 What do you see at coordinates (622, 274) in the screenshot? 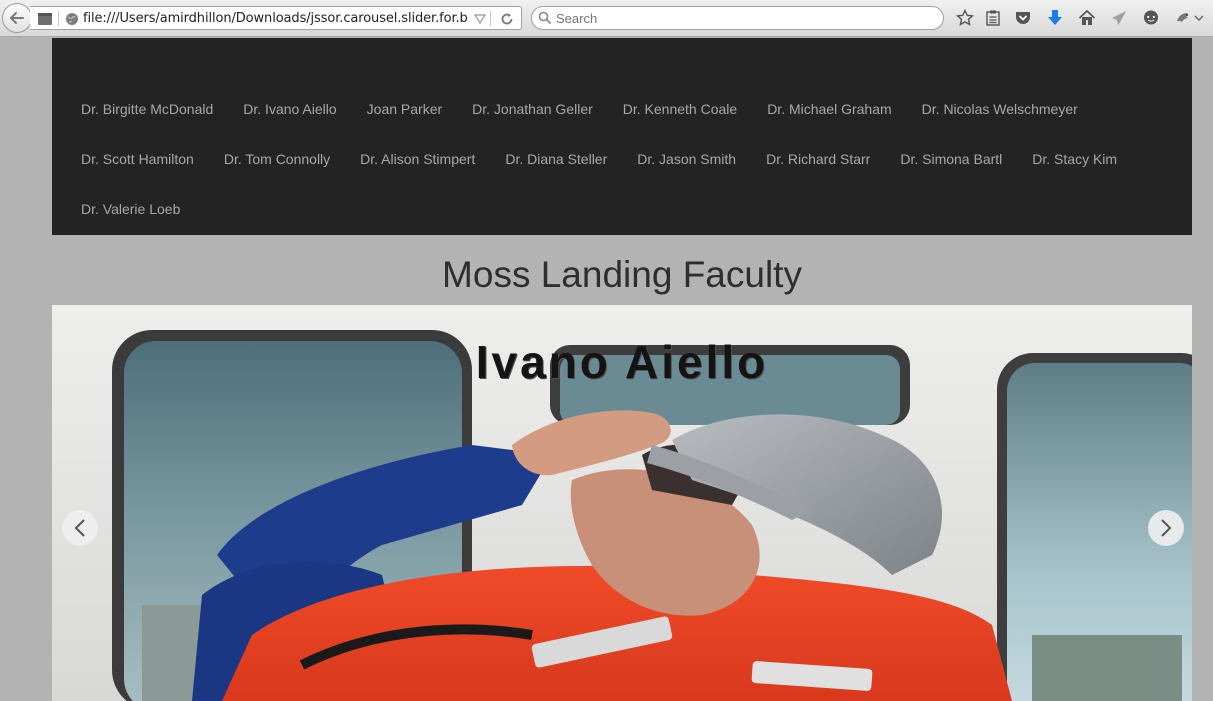
I see `page-title: Moss Landing Faculty` at bounding box center [622, 274].